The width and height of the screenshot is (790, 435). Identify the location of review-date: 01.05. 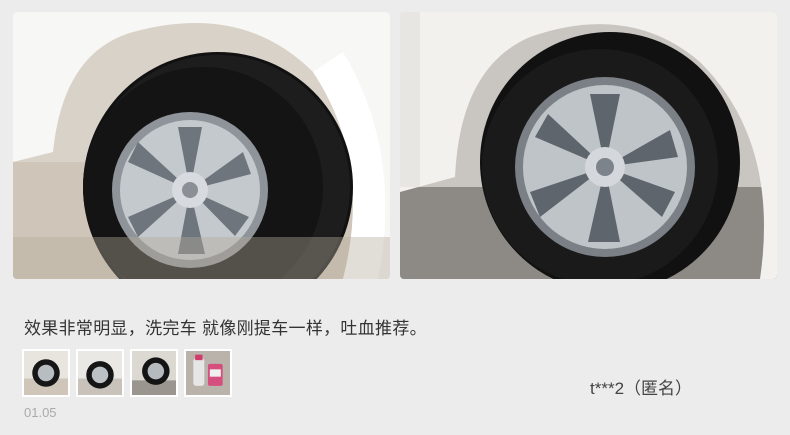
(40, 412).